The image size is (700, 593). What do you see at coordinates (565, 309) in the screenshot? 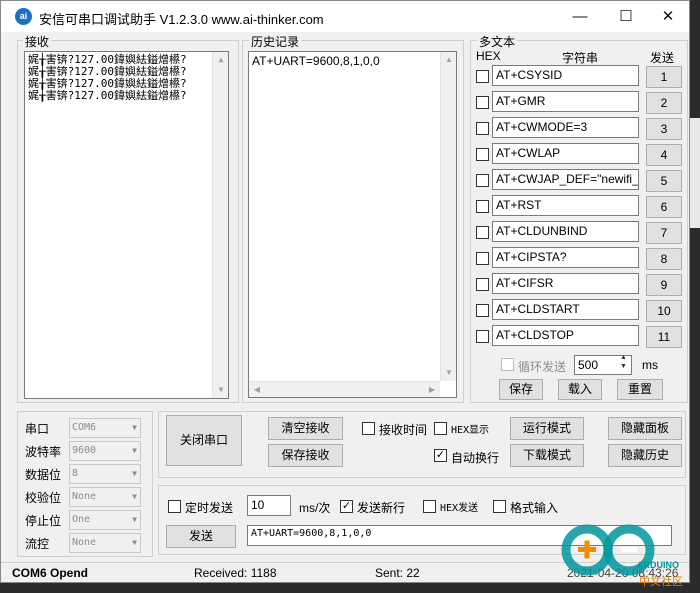
I see `multi-text-input: AT+CLDSTART` at bounding box center [565, 309].